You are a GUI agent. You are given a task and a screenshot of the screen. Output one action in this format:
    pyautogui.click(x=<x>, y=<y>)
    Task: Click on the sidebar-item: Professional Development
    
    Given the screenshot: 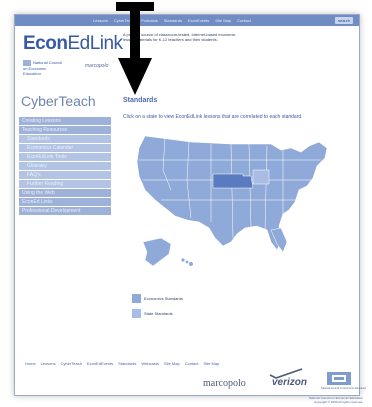 What is the action you would take?
    pyautogui.click(x=65, y=211)
    